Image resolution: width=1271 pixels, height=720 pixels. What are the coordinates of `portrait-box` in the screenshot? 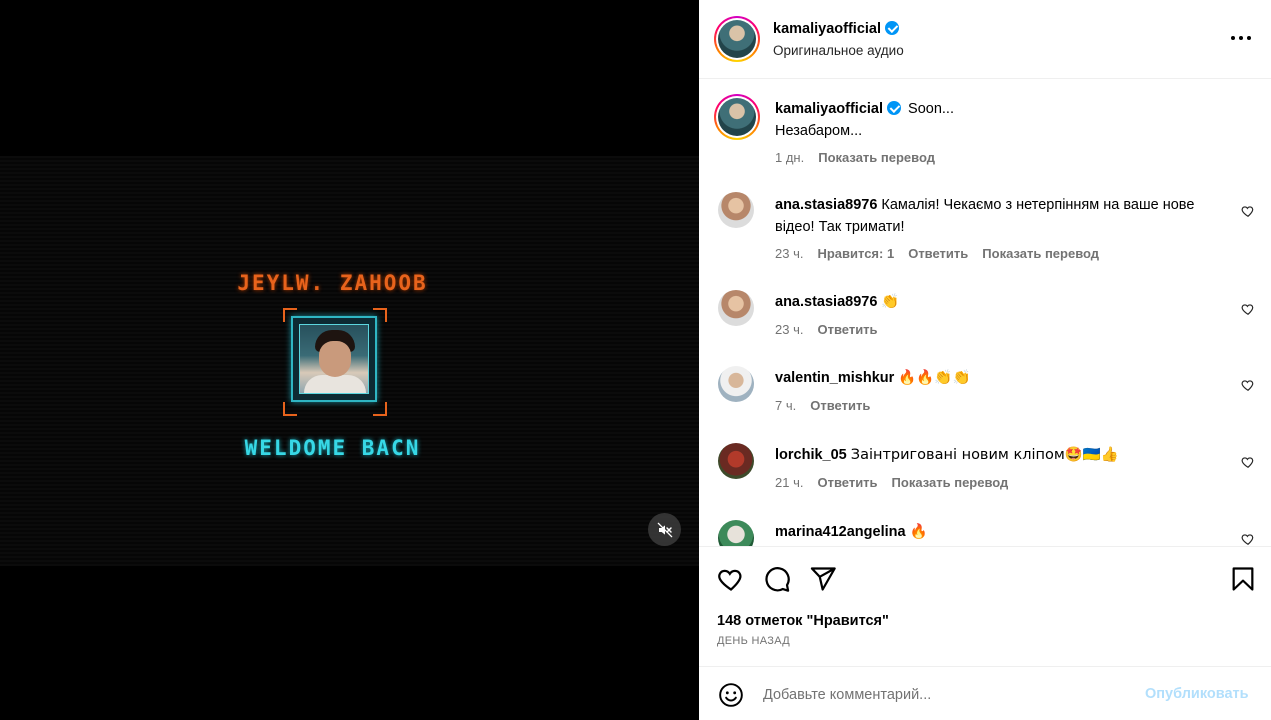 It's located at (334, 359).